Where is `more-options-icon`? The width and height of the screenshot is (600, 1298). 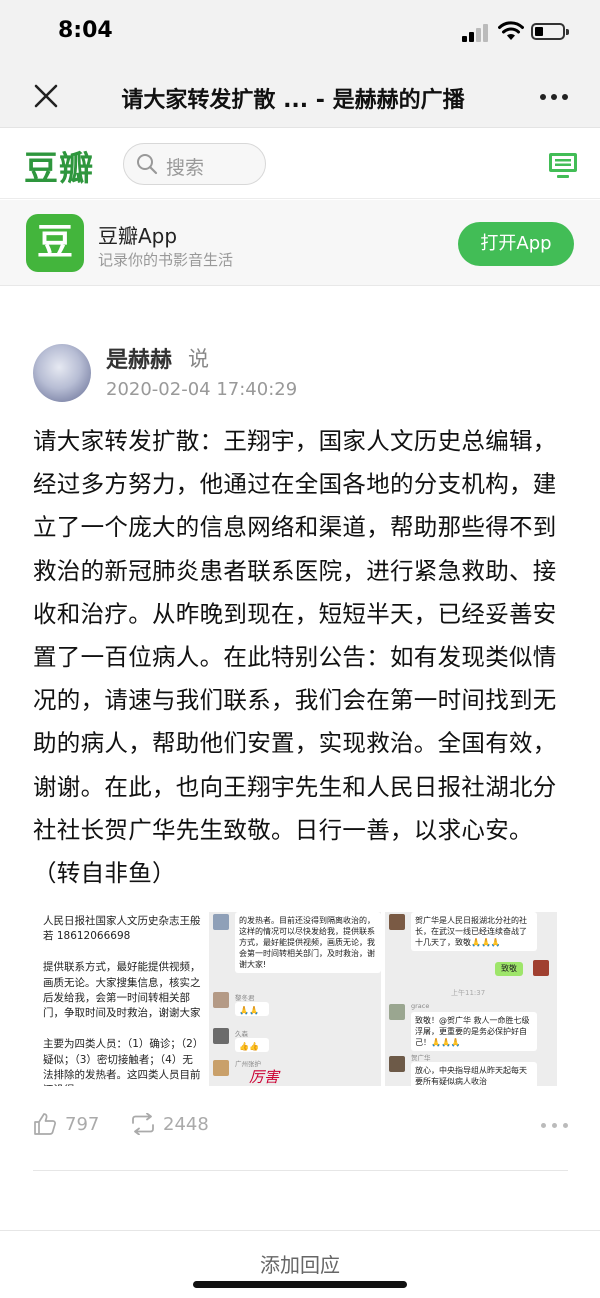 more-options-icon is located at coordinates (554, 98).